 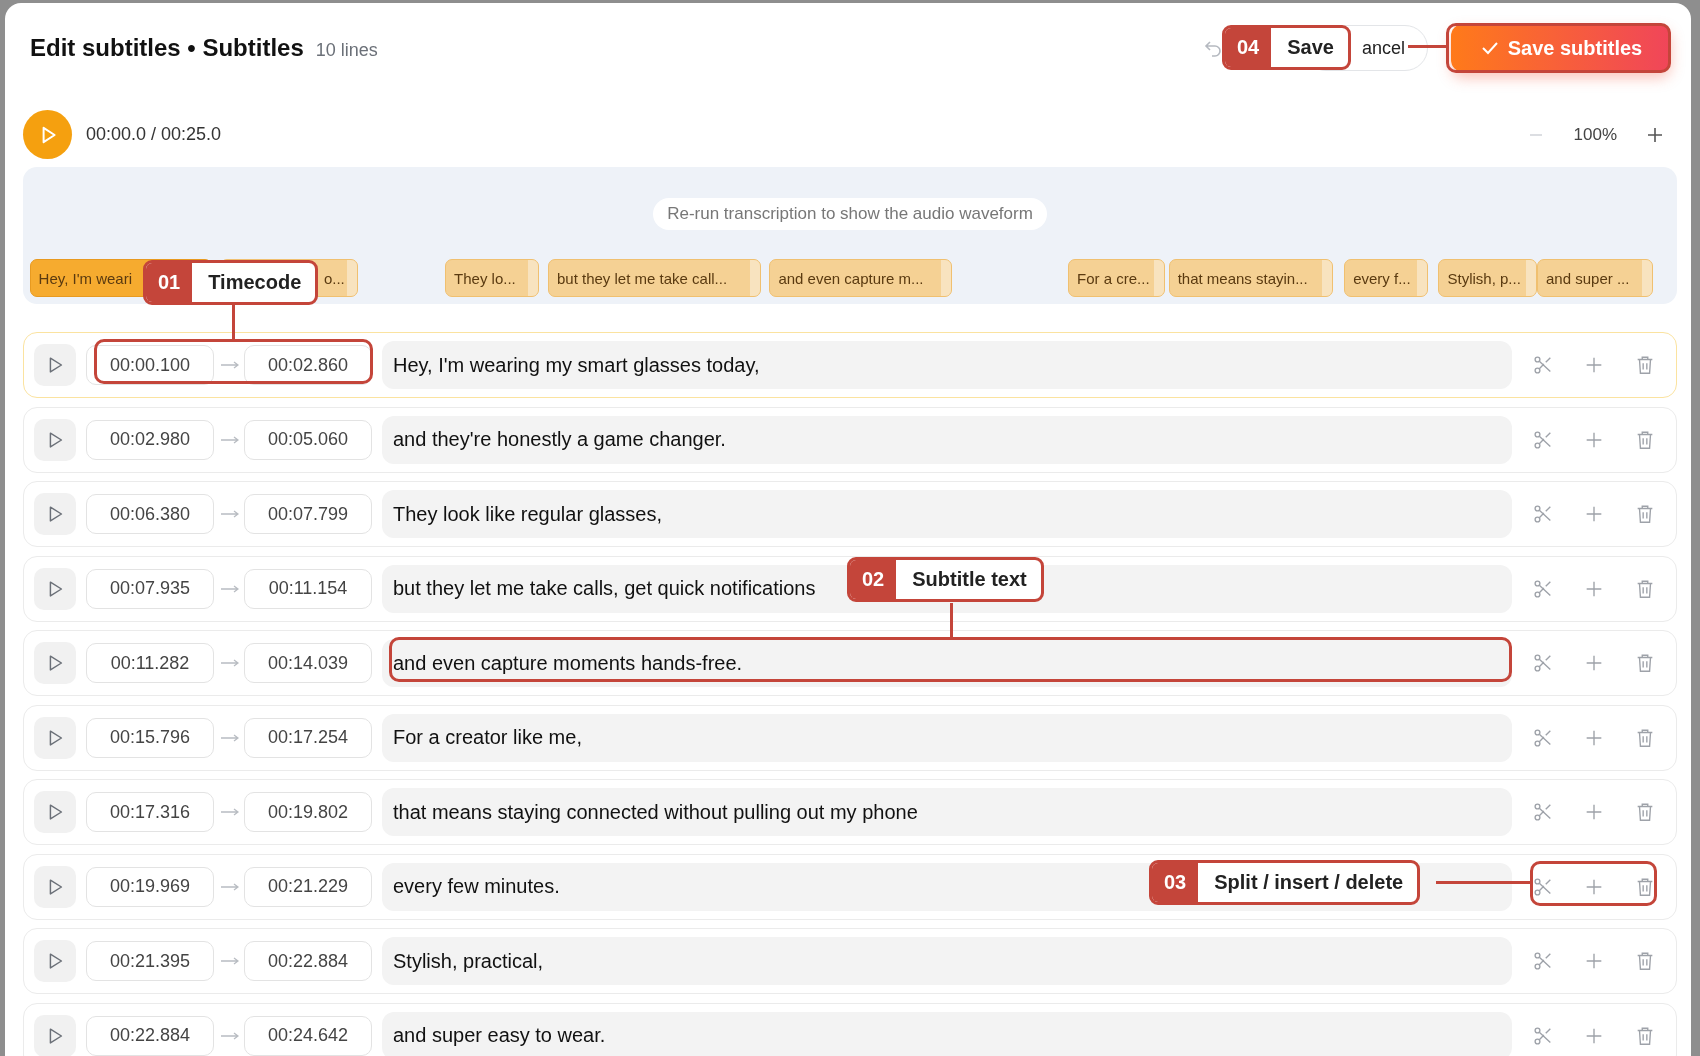 What do you see at coordinates (167, 48) in the screenshot?
I see `window-title: Edit subtitles • Subtitles` at bounding box center [167, 48].